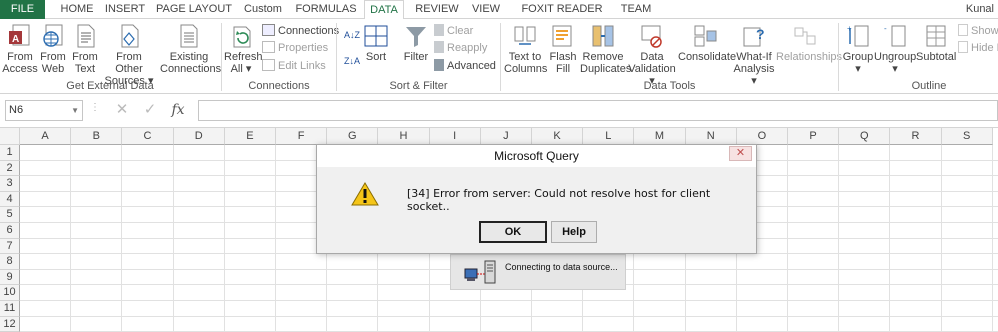  What do you see at coordinates (19, 35) in the screenshot?
I see `access-icon: A` at bounding box center [19, 35].